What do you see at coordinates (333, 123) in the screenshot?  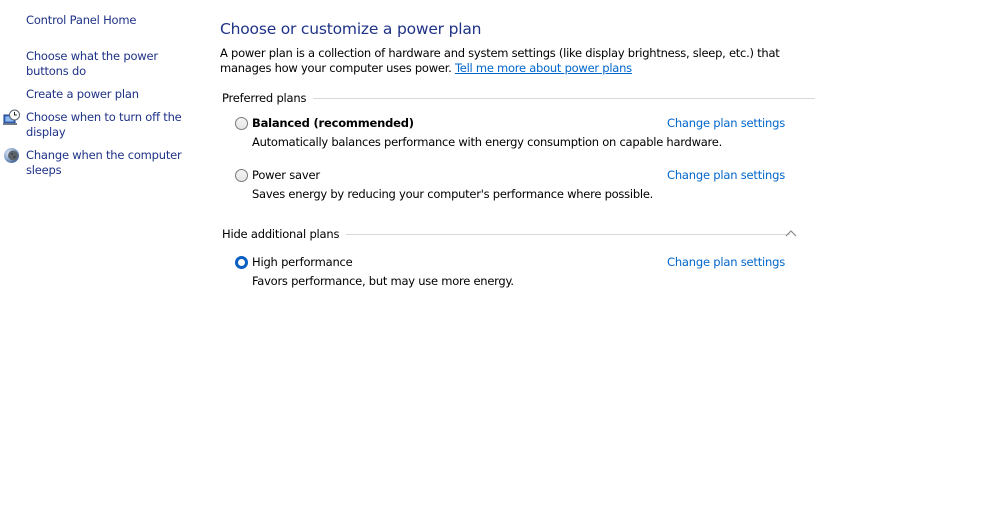 I see `plan-name: Balanced (recommended)` at bounding box center [333, 123].